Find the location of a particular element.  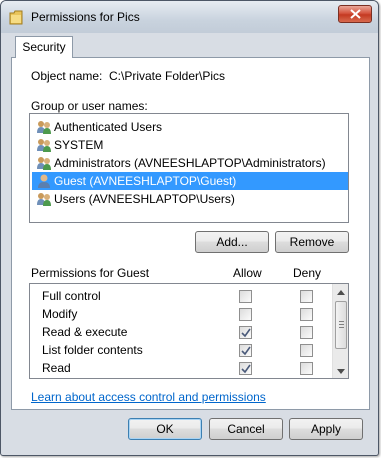

user-icon is located at coordinates (44, 181).